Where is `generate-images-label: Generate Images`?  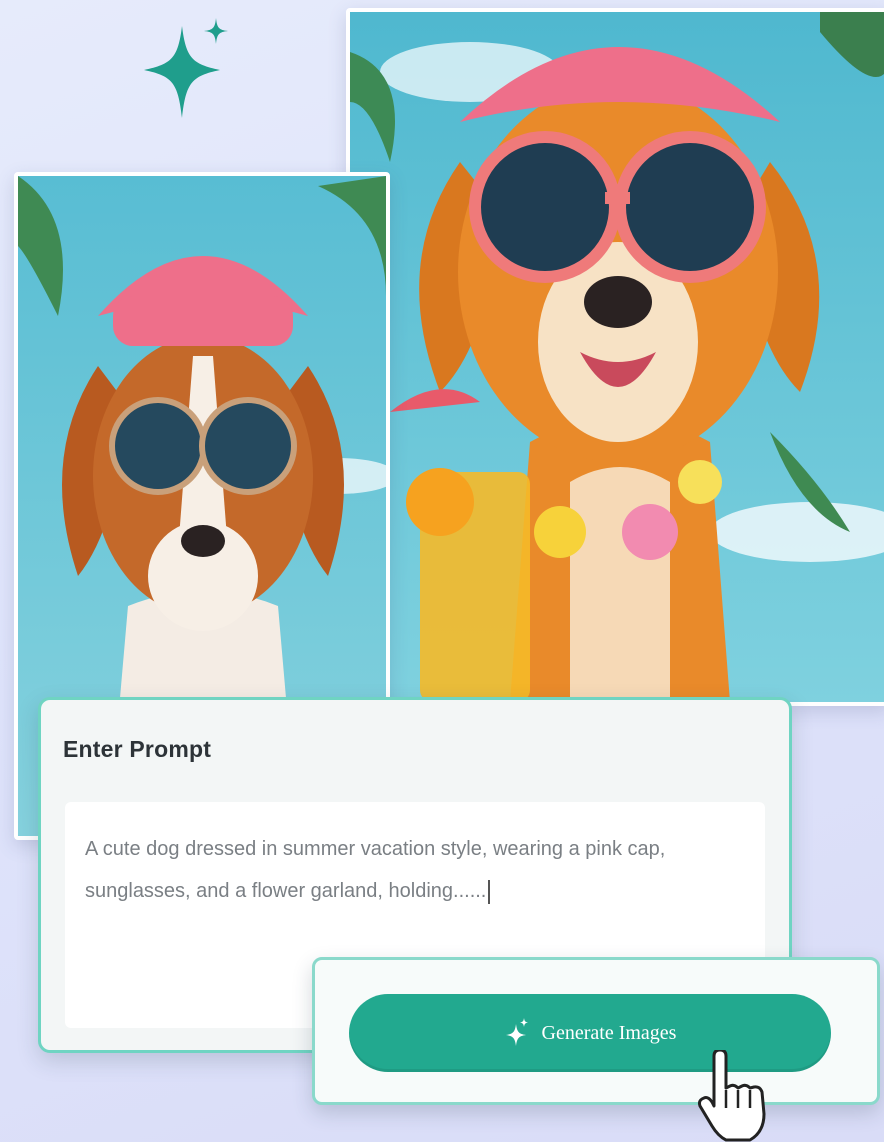 generate-images-label: Generate Images is located at coordinates (609, 1032).